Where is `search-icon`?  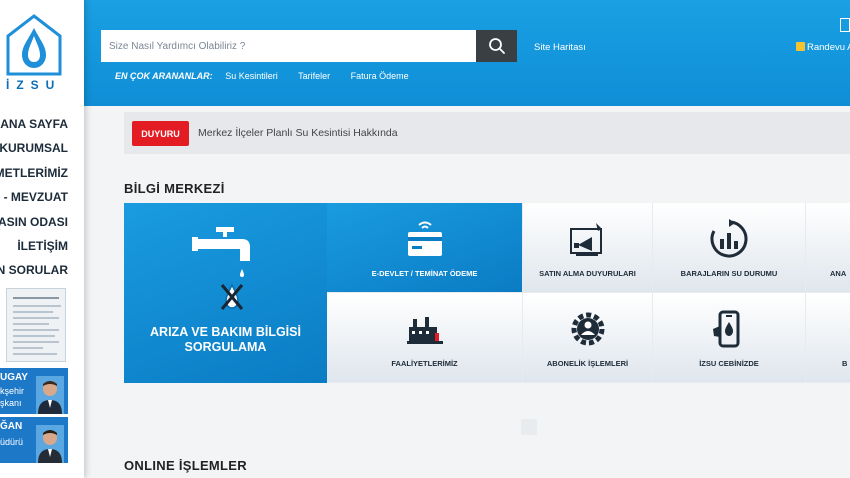 search-icon is located at coordinates (496, 46).